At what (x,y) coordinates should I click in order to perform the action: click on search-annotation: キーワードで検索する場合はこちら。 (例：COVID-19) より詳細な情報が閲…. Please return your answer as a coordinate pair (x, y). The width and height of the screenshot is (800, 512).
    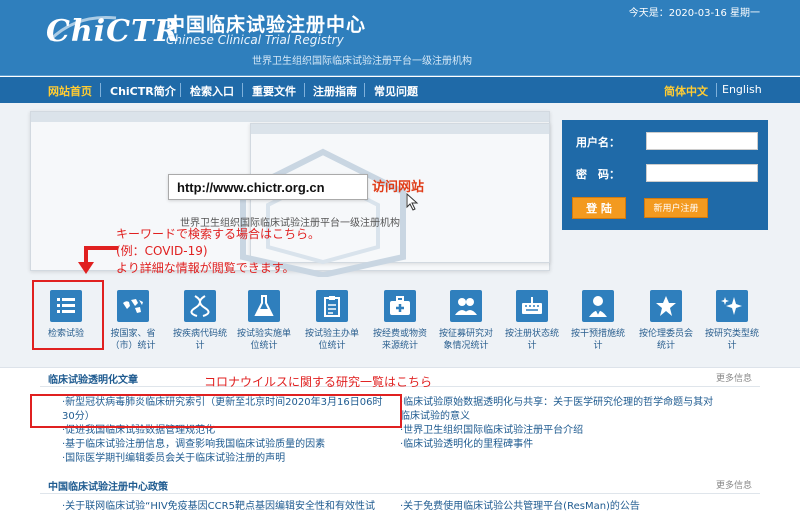
    Looking at the image, I should click on (218, 251).